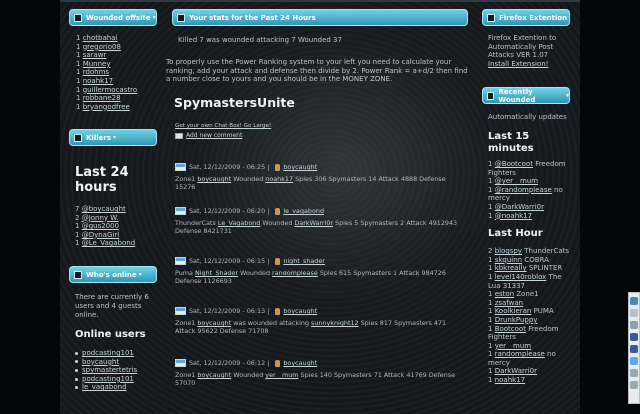 The width and height of the screenshot is (640, 414). I want to click on entry-header: Sat, 12/12/2009 - 06:20 | le_vagabond, so click(321, 211).